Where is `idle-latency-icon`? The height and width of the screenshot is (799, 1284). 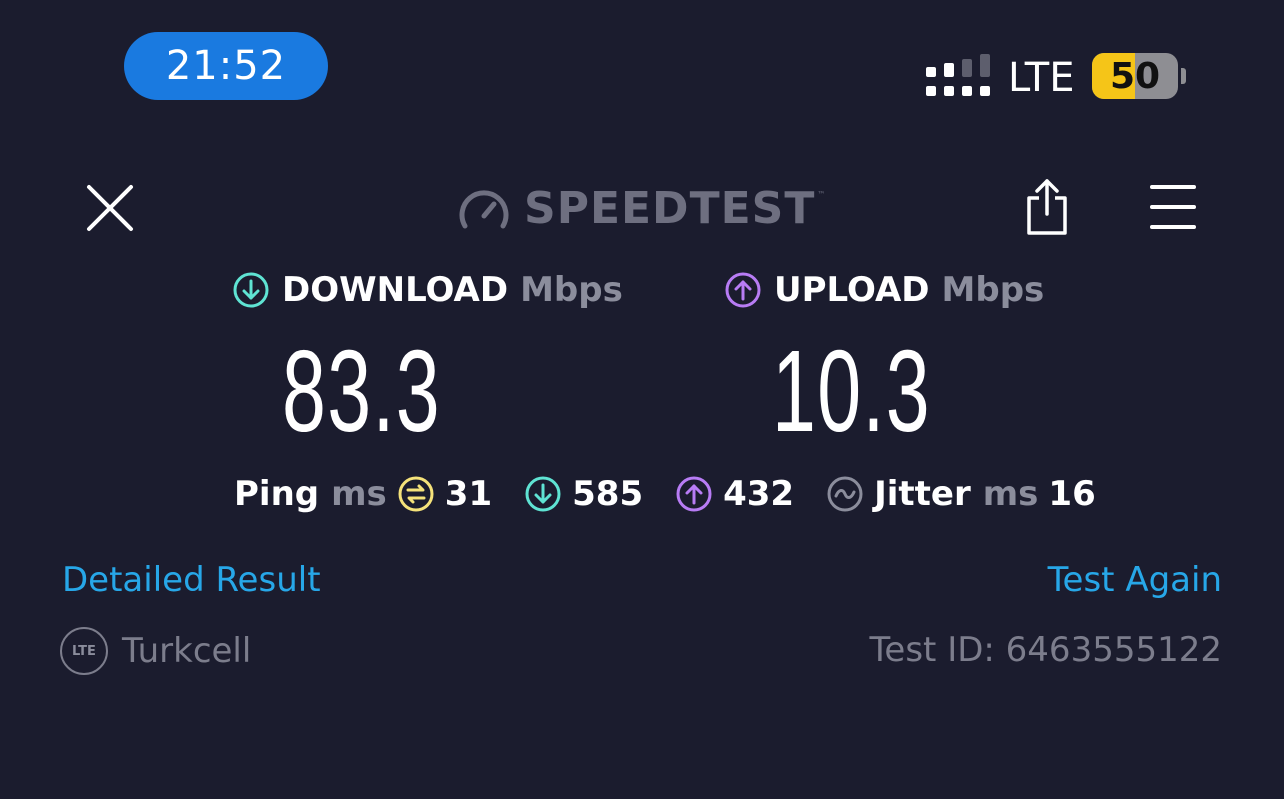
idle-latency-icon is located at coordinates (416, 494).